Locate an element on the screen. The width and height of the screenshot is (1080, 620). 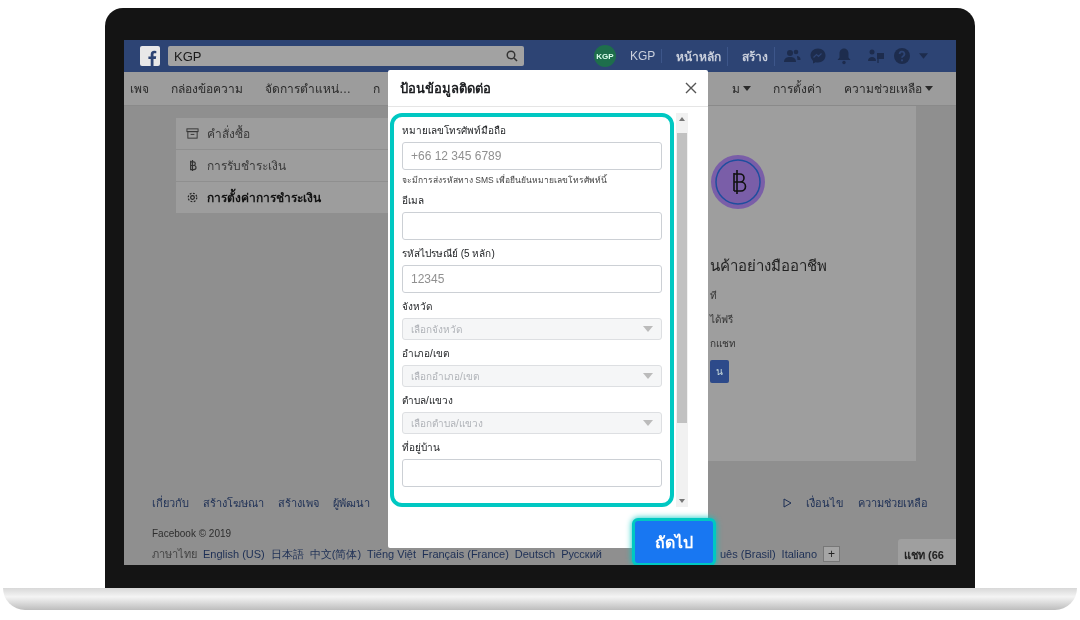
language-link: Français (France) is located at coordinates (465, 554).